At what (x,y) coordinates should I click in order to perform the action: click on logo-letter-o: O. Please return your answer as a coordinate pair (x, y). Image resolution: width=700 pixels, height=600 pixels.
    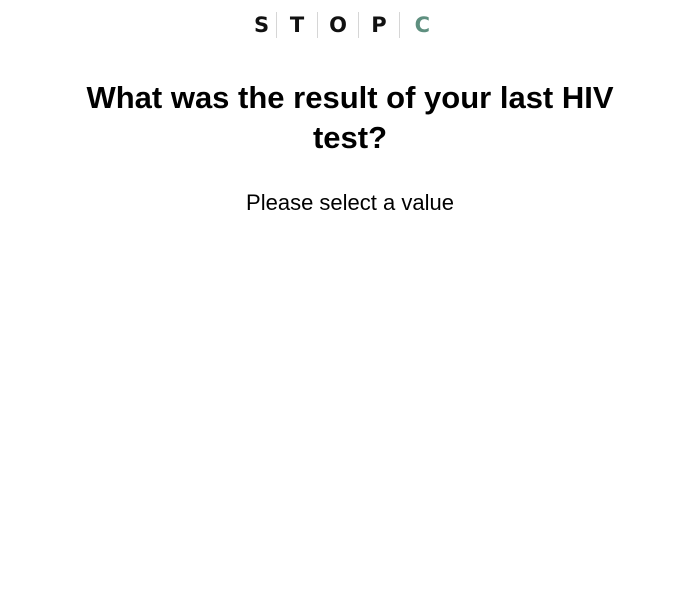
    Looking at the image, I should click on (338, 25).